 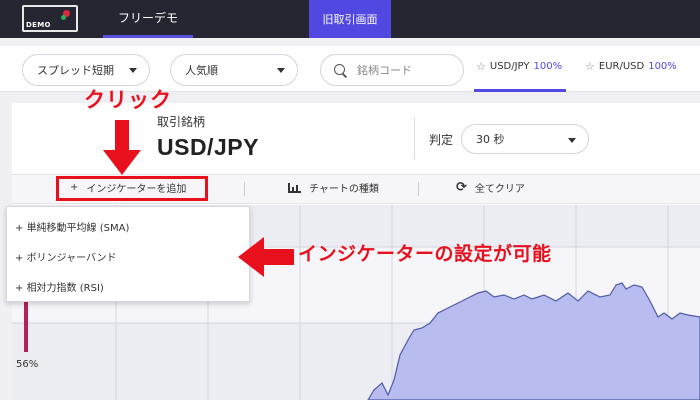 I want to click on judgement-select: 30 秒, so click(x=525, y=139).